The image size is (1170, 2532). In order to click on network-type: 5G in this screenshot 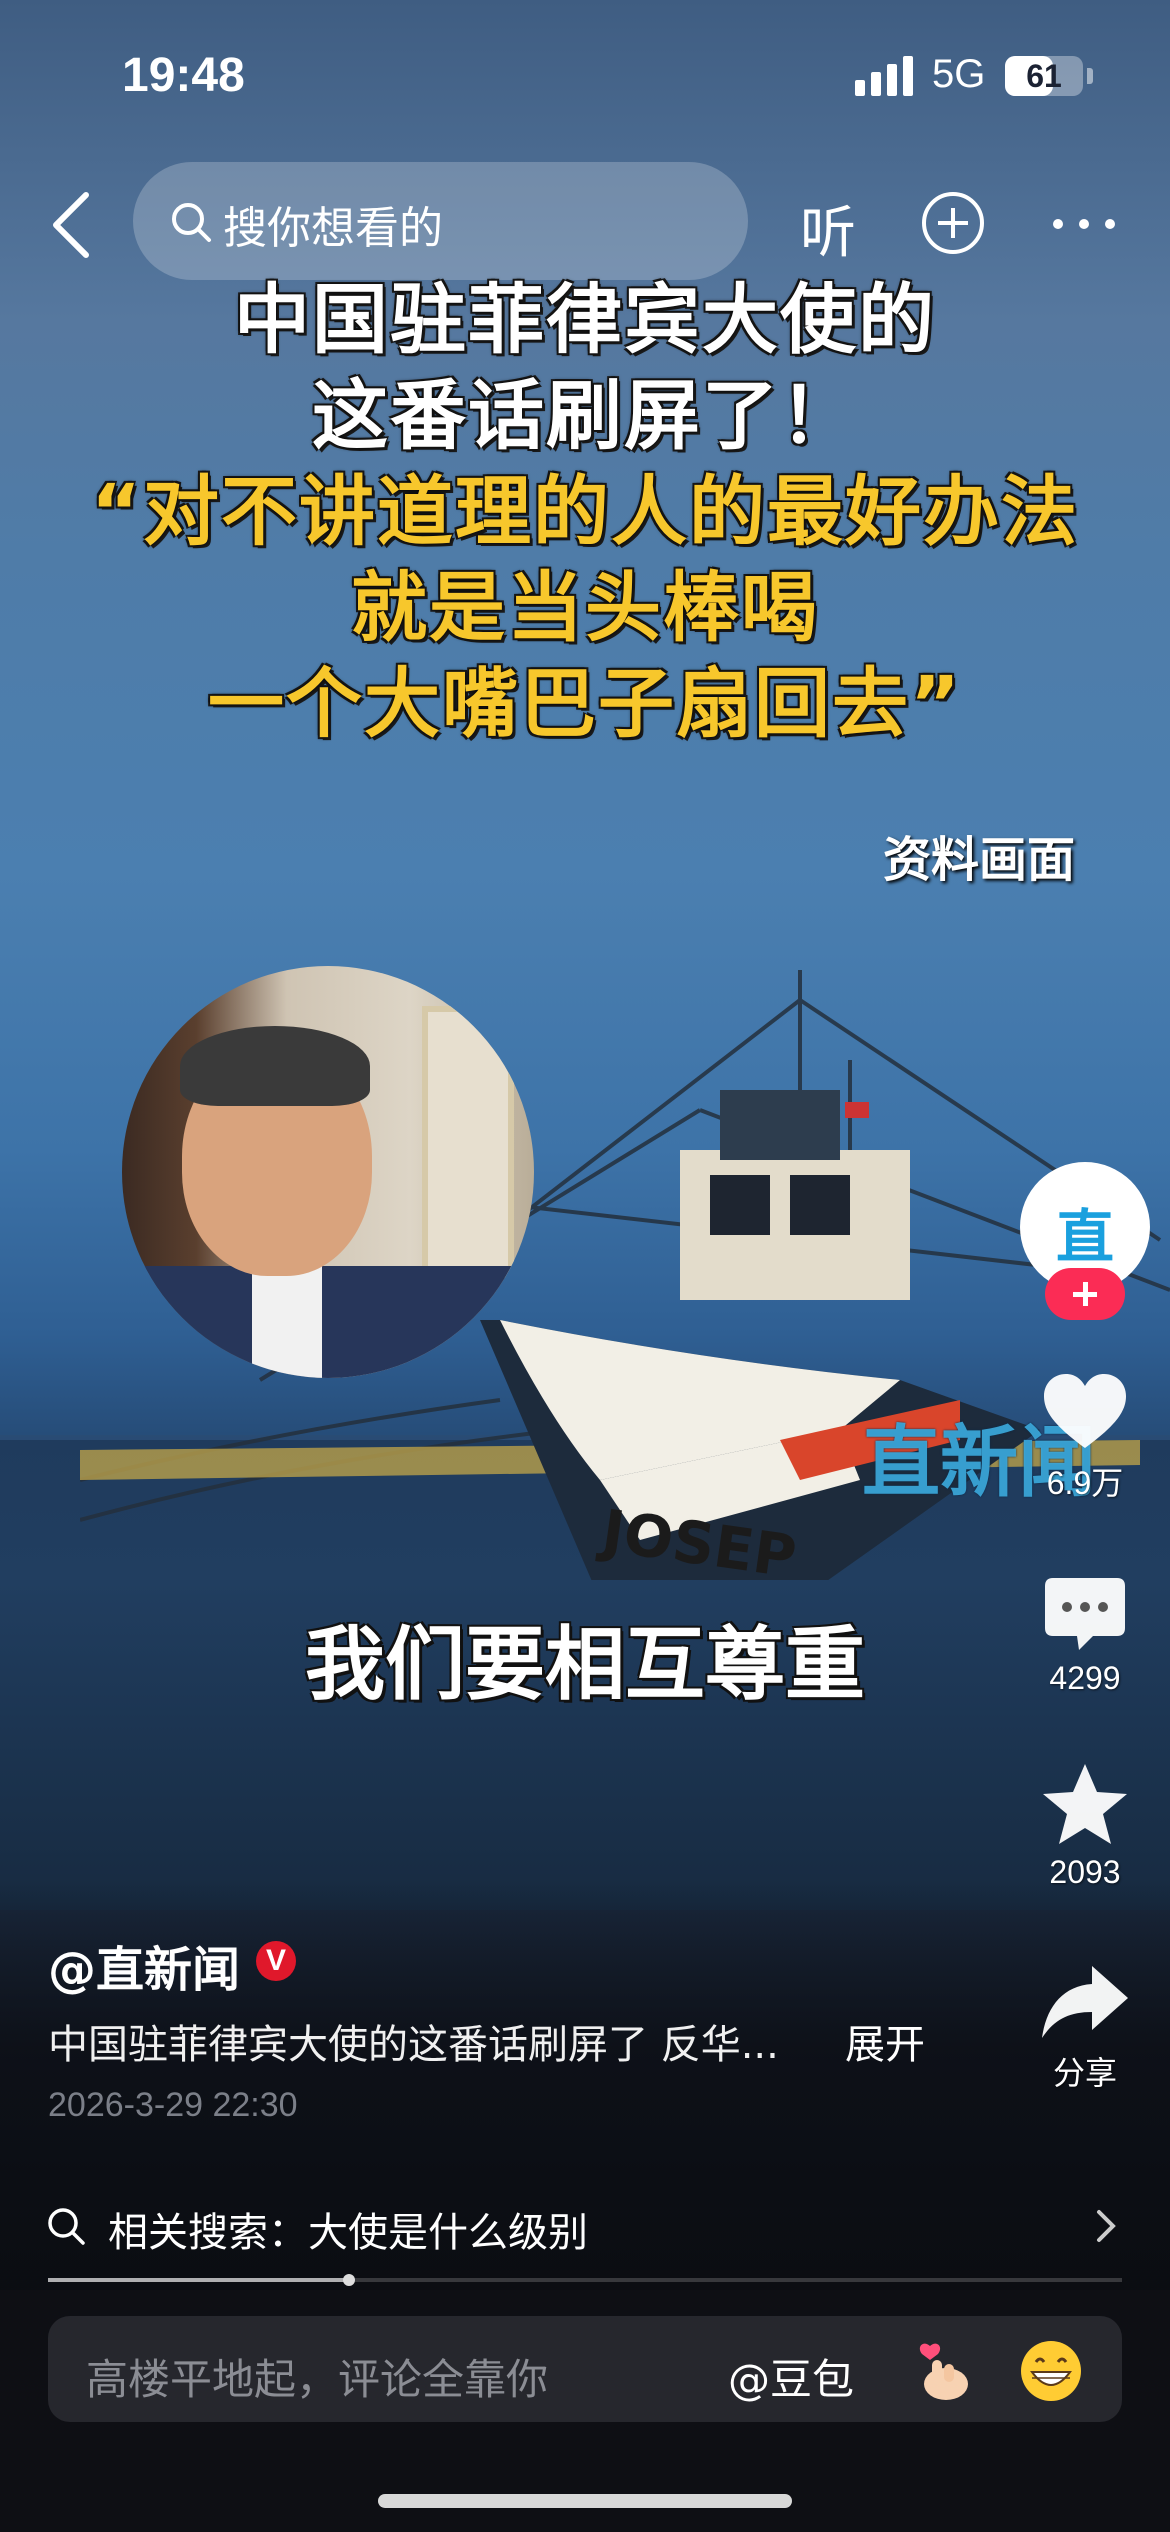, I will do `click(959, 74)`.